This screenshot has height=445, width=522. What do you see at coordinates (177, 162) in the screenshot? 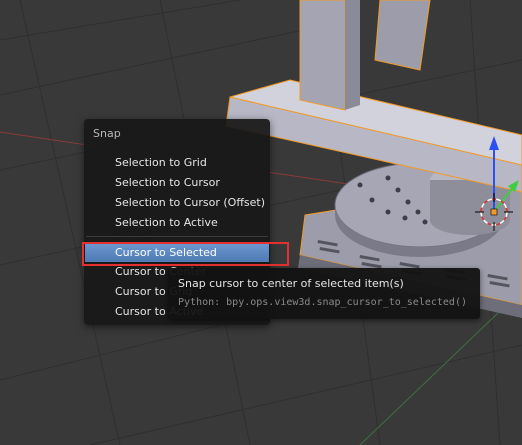
I see `menu-item-selection-to-grid: Selection to Grid` at bounding box center [177, 162].